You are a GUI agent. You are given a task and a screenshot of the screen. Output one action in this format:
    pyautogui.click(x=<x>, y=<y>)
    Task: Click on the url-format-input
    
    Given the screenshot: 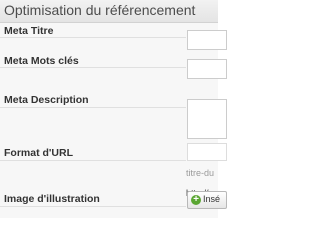 What is the action you would take?
    pyautogui.click(x=207, y=152)
    